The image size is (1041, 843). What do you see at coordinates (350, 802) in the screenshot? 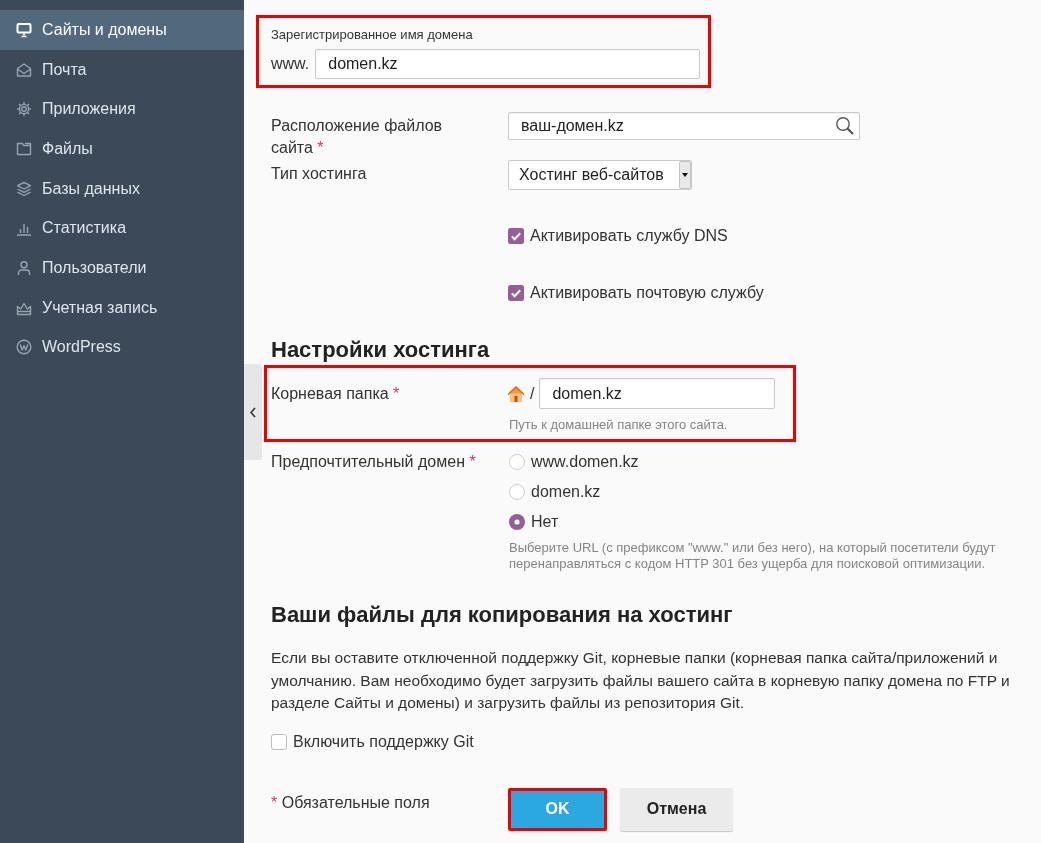
I see `required-fields-note: * Обязательные поля` at bounding box center [350, 802].